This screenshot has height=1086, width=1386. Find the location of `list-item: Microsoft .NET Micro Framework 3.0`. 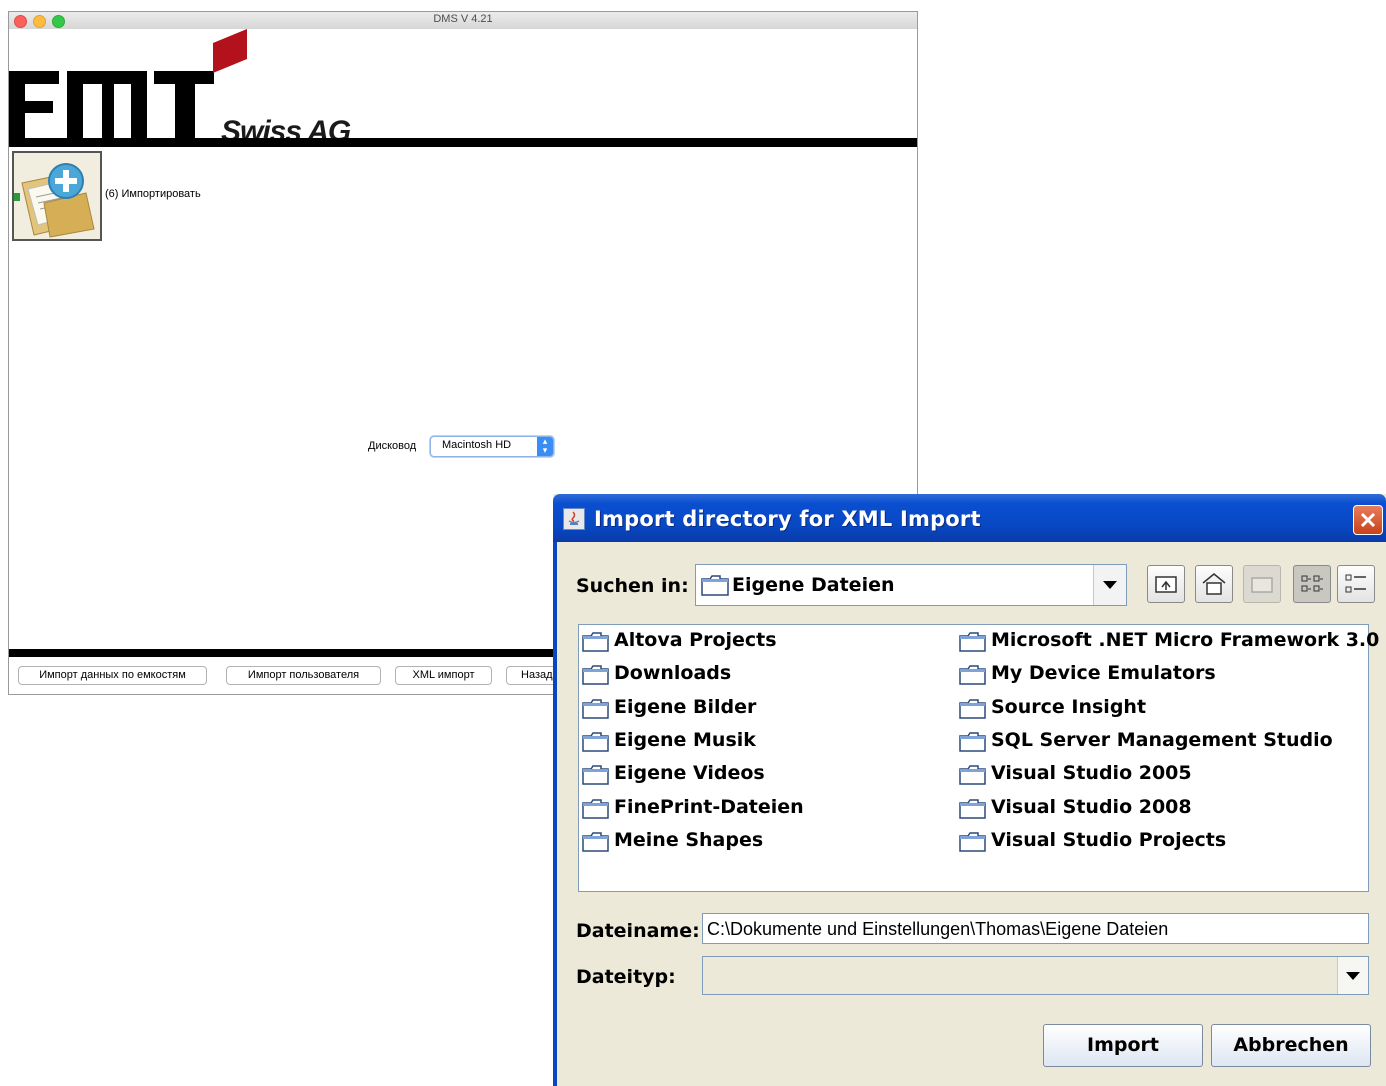

list-item: Microsoft .NET Micro Framework 3.0 is located at coordinates (1169, 643).